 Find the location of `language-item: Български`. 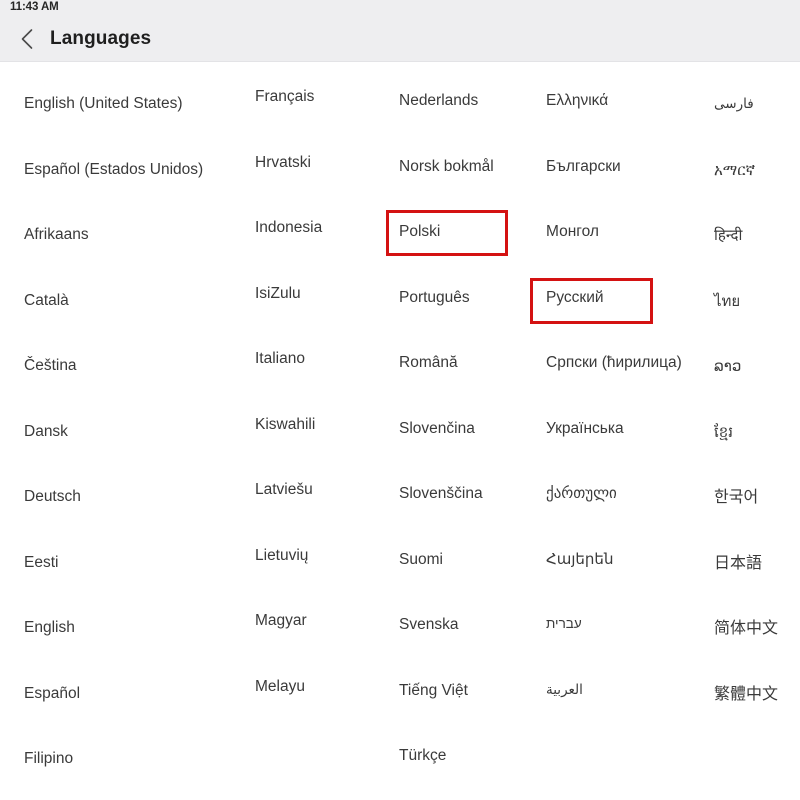

language-item: Български is located at coordinates (583, 166).